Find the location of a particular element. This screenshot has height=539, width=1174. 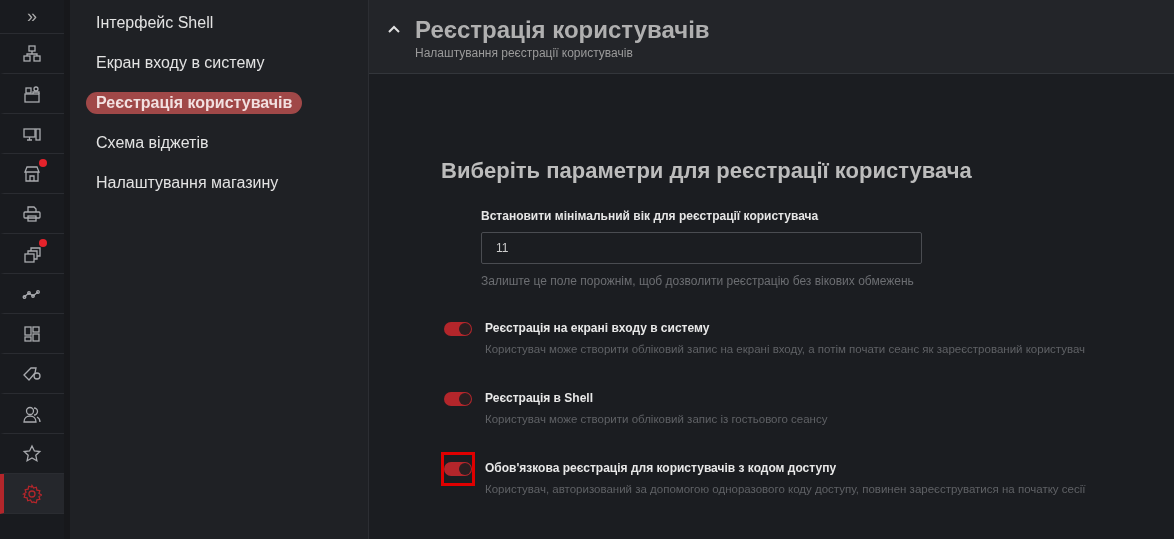

age-input: 11 is located at coordinates (701, 248).